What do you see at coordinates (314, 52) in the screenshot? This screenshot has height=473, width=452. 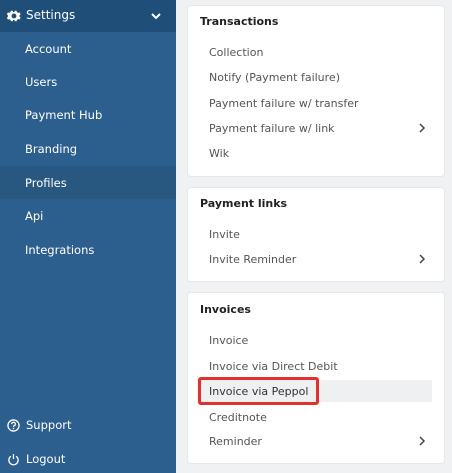 I see `template-row-collection: Collection` at bounding box center [314, 52].